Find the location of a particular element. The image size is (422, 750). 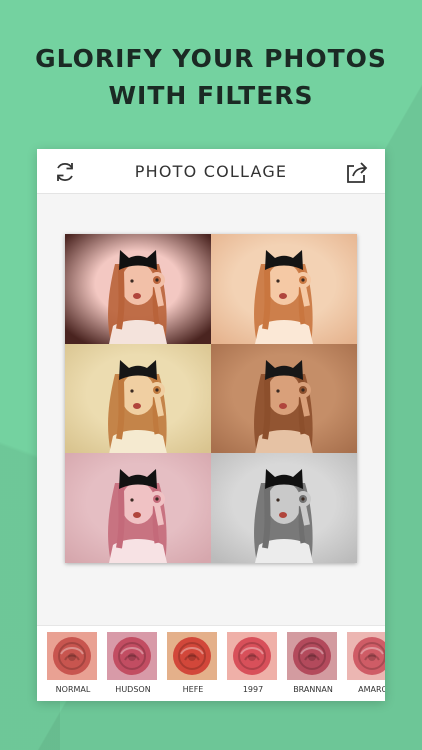

filter-strip: NORMAL HUDSON HEFE 1997 BRANNAN AMARO is located at coordinates (211, 663).